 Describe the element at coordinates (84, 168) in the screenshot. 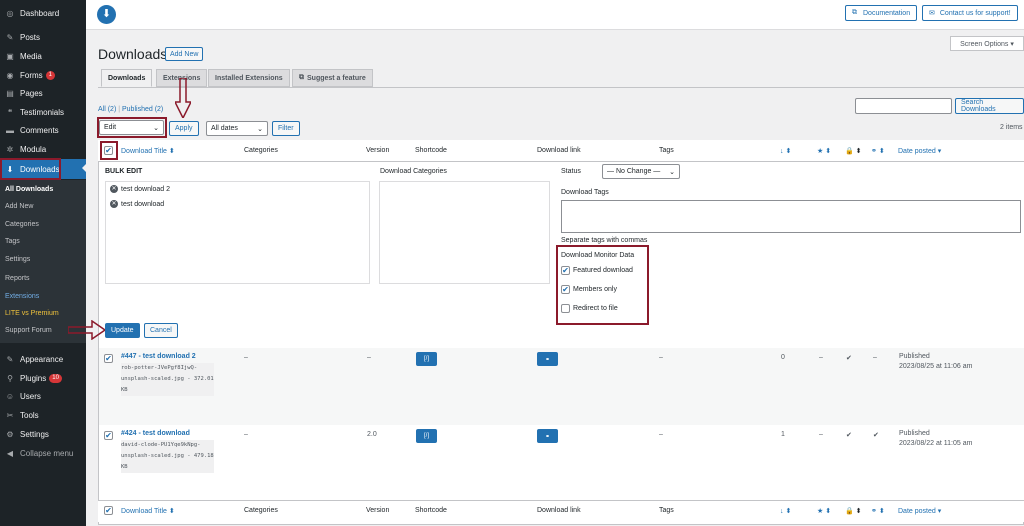

I see `current-menu-arrow` at that location.